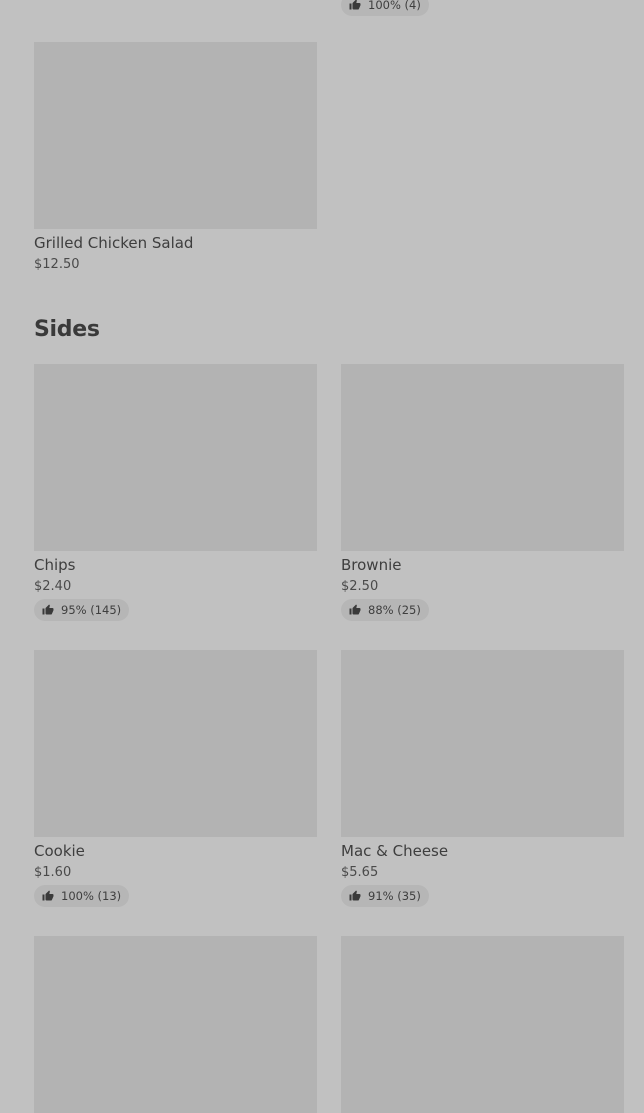  I want to click on rating-label: 88% (25), so click(394, 610).